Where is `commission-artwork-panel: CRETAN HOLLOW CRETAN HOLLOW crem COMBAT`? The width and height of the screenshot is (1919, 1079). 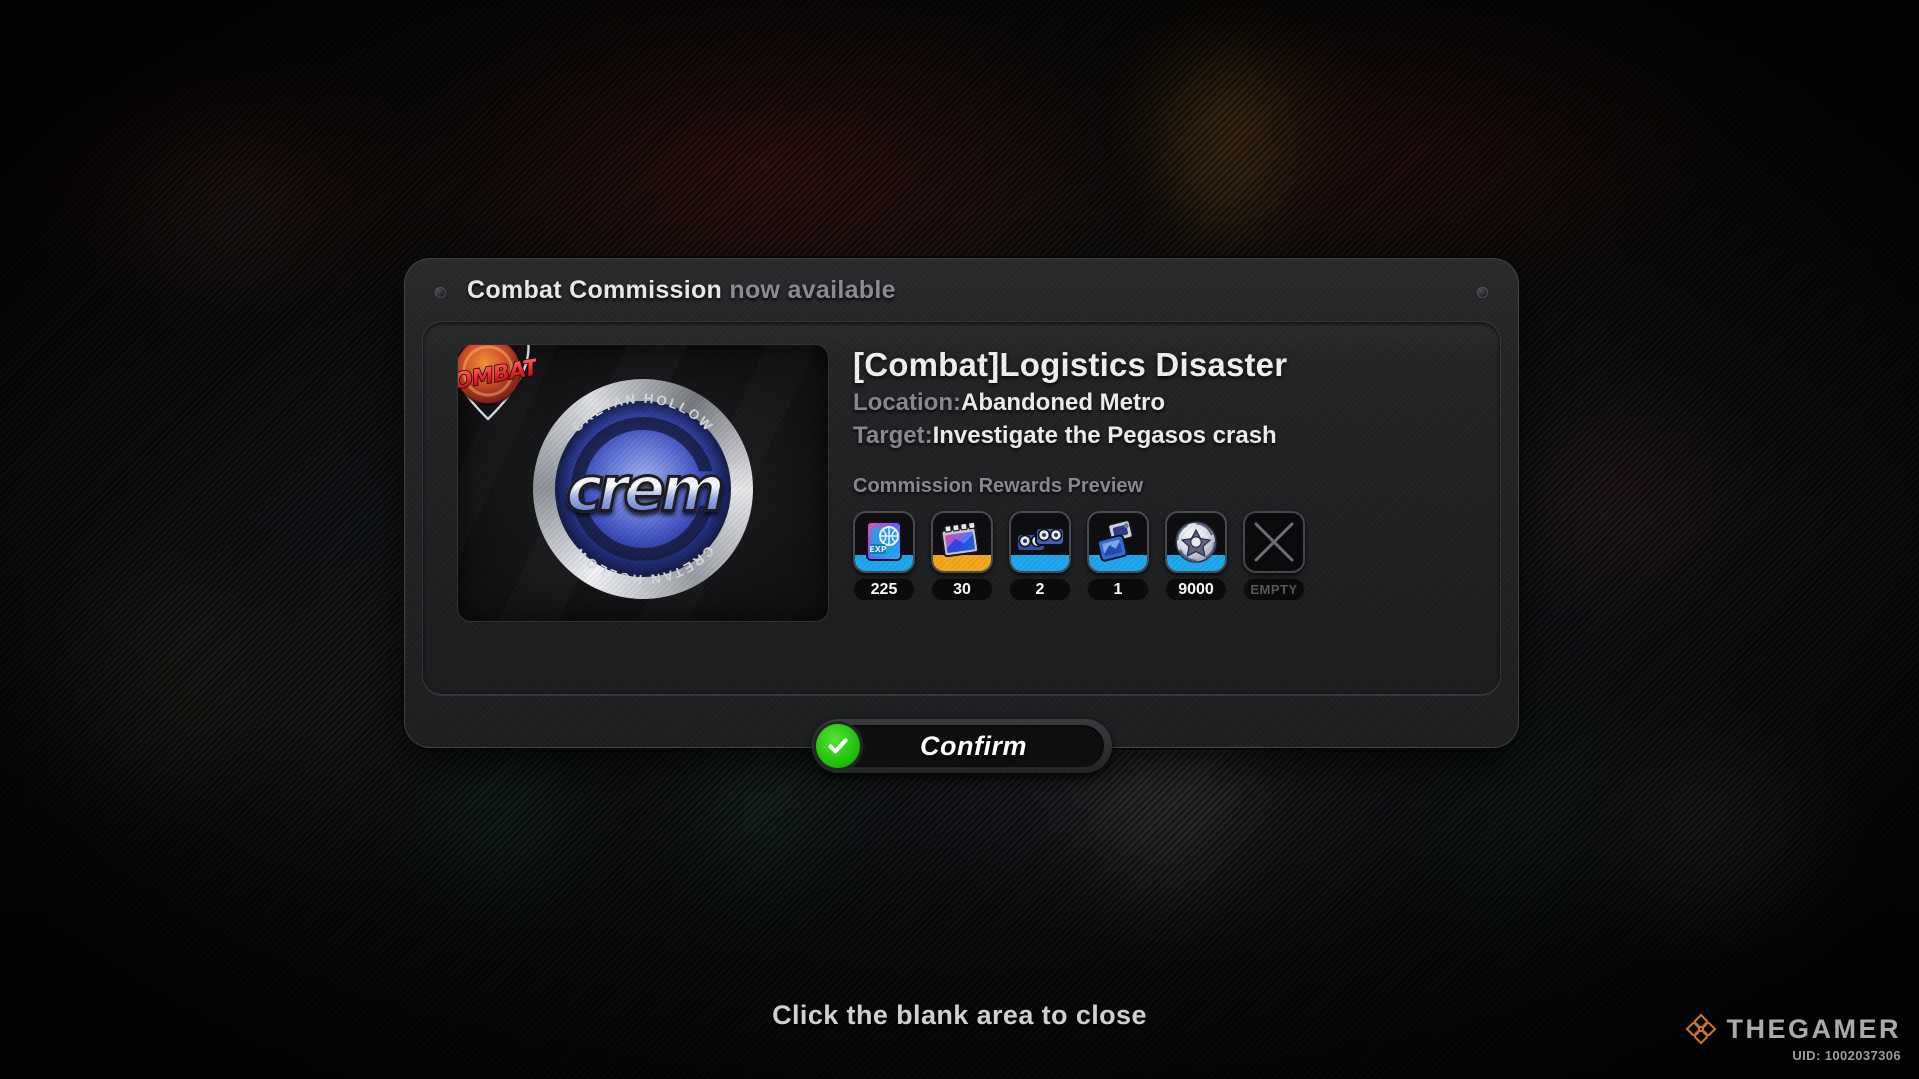
commission-artwork-panel: CRETAN HOLLOW CRETAN HOLLOW crem COMBAT is located at coordinates (643, 483).